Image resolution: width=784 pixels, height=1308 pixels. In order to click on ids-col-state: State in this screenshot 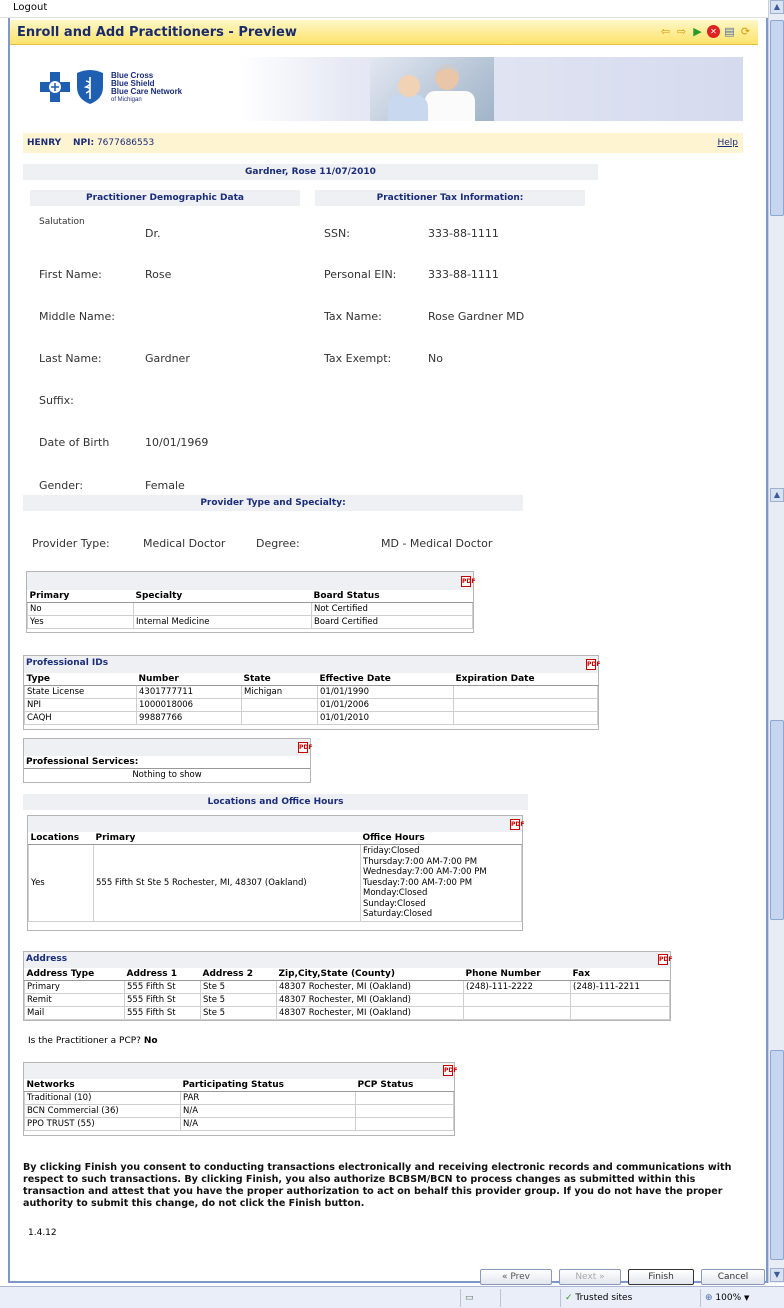, I will do `click(279, 679)`.